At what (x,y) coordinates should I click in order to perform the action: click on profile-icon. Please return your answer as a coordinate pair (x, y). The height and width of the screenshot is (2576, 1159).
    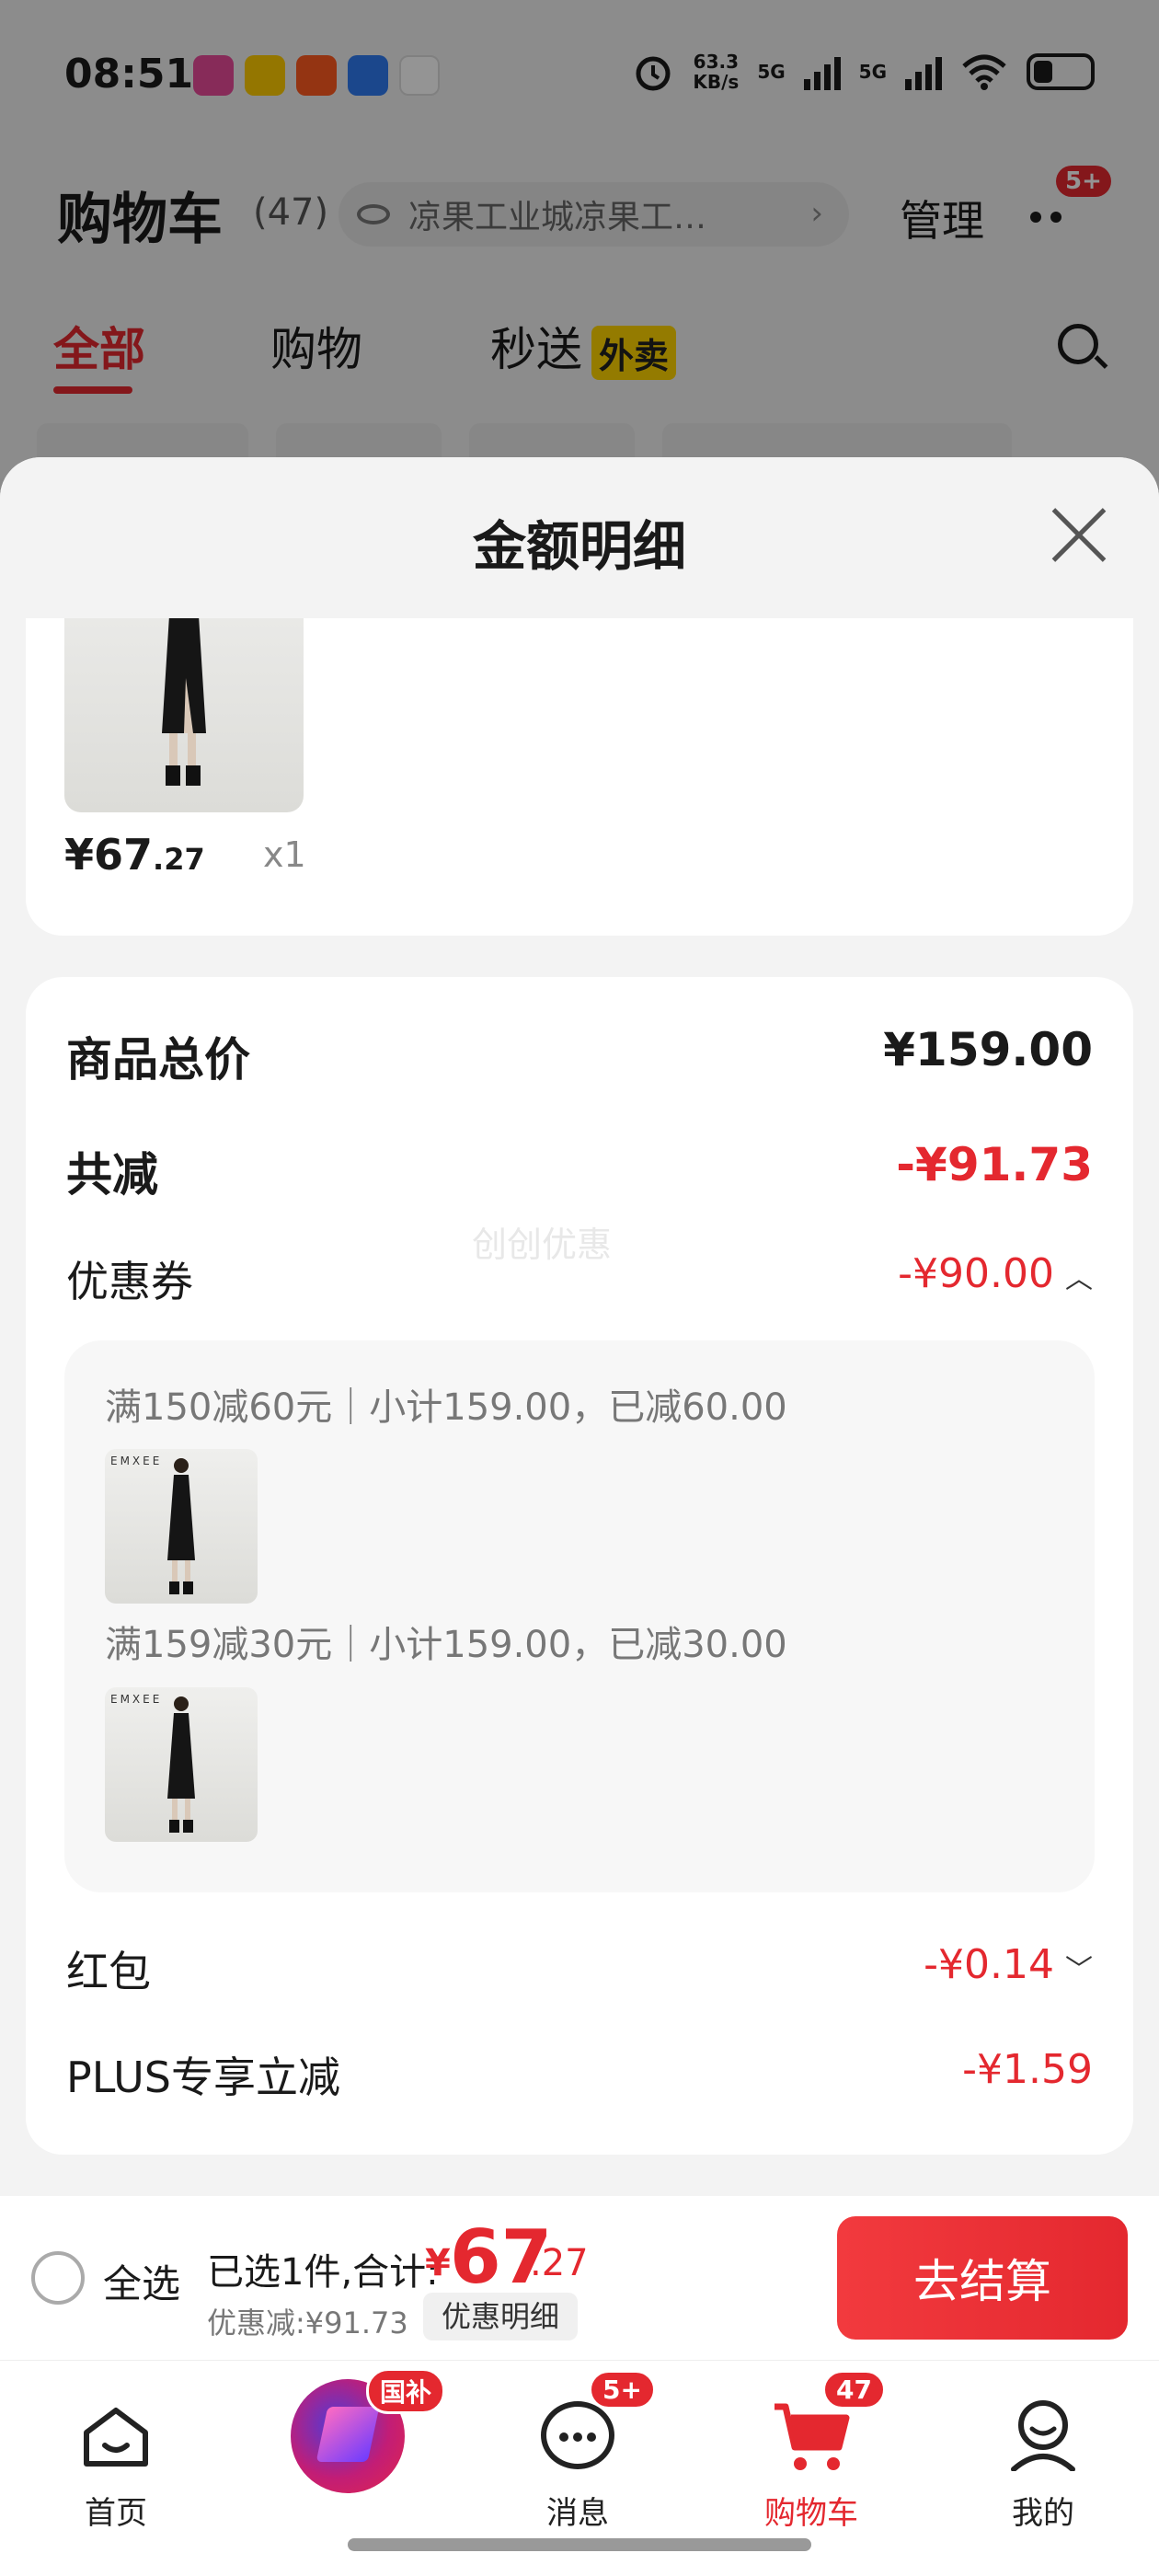
    Looking at the image, I should click on (1043, 2435).